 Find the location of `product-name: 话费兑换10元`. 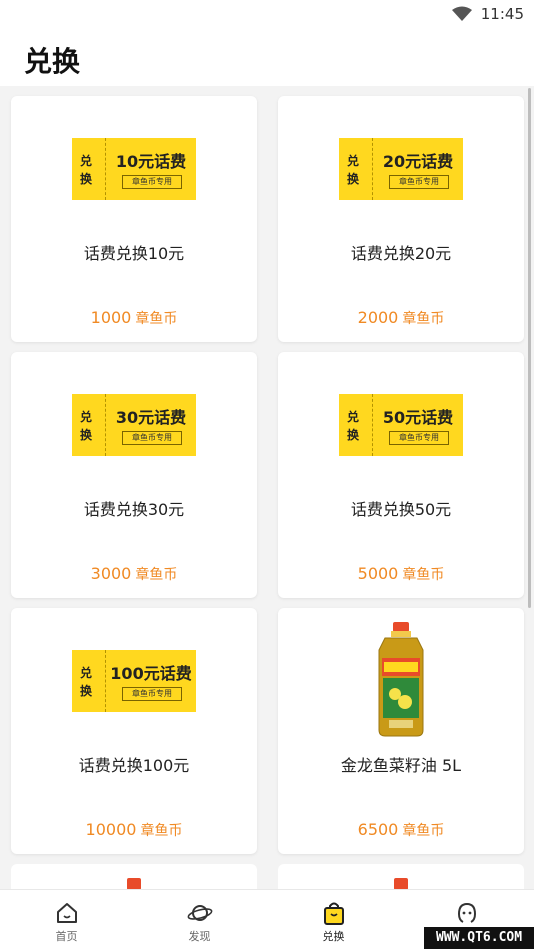

product-name: 话费兑换10元 is located at coordinates (134, 253).